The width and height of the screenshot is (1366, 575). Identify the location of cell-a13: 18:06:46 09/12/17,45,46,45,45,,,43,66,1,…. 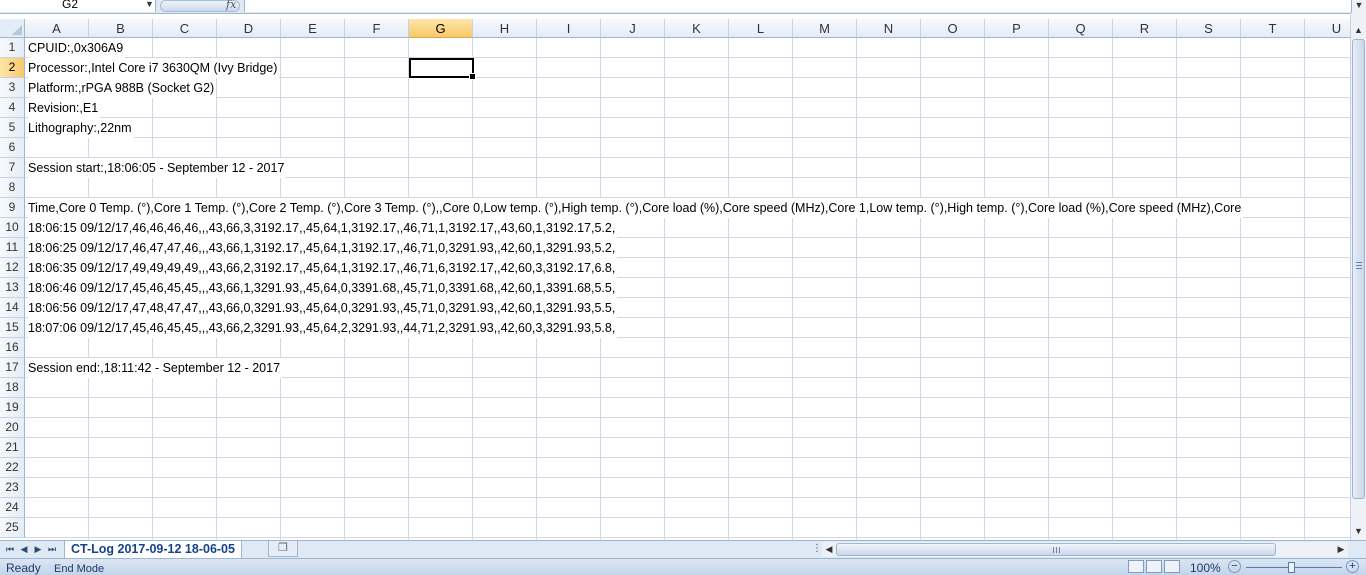
(323, 288).